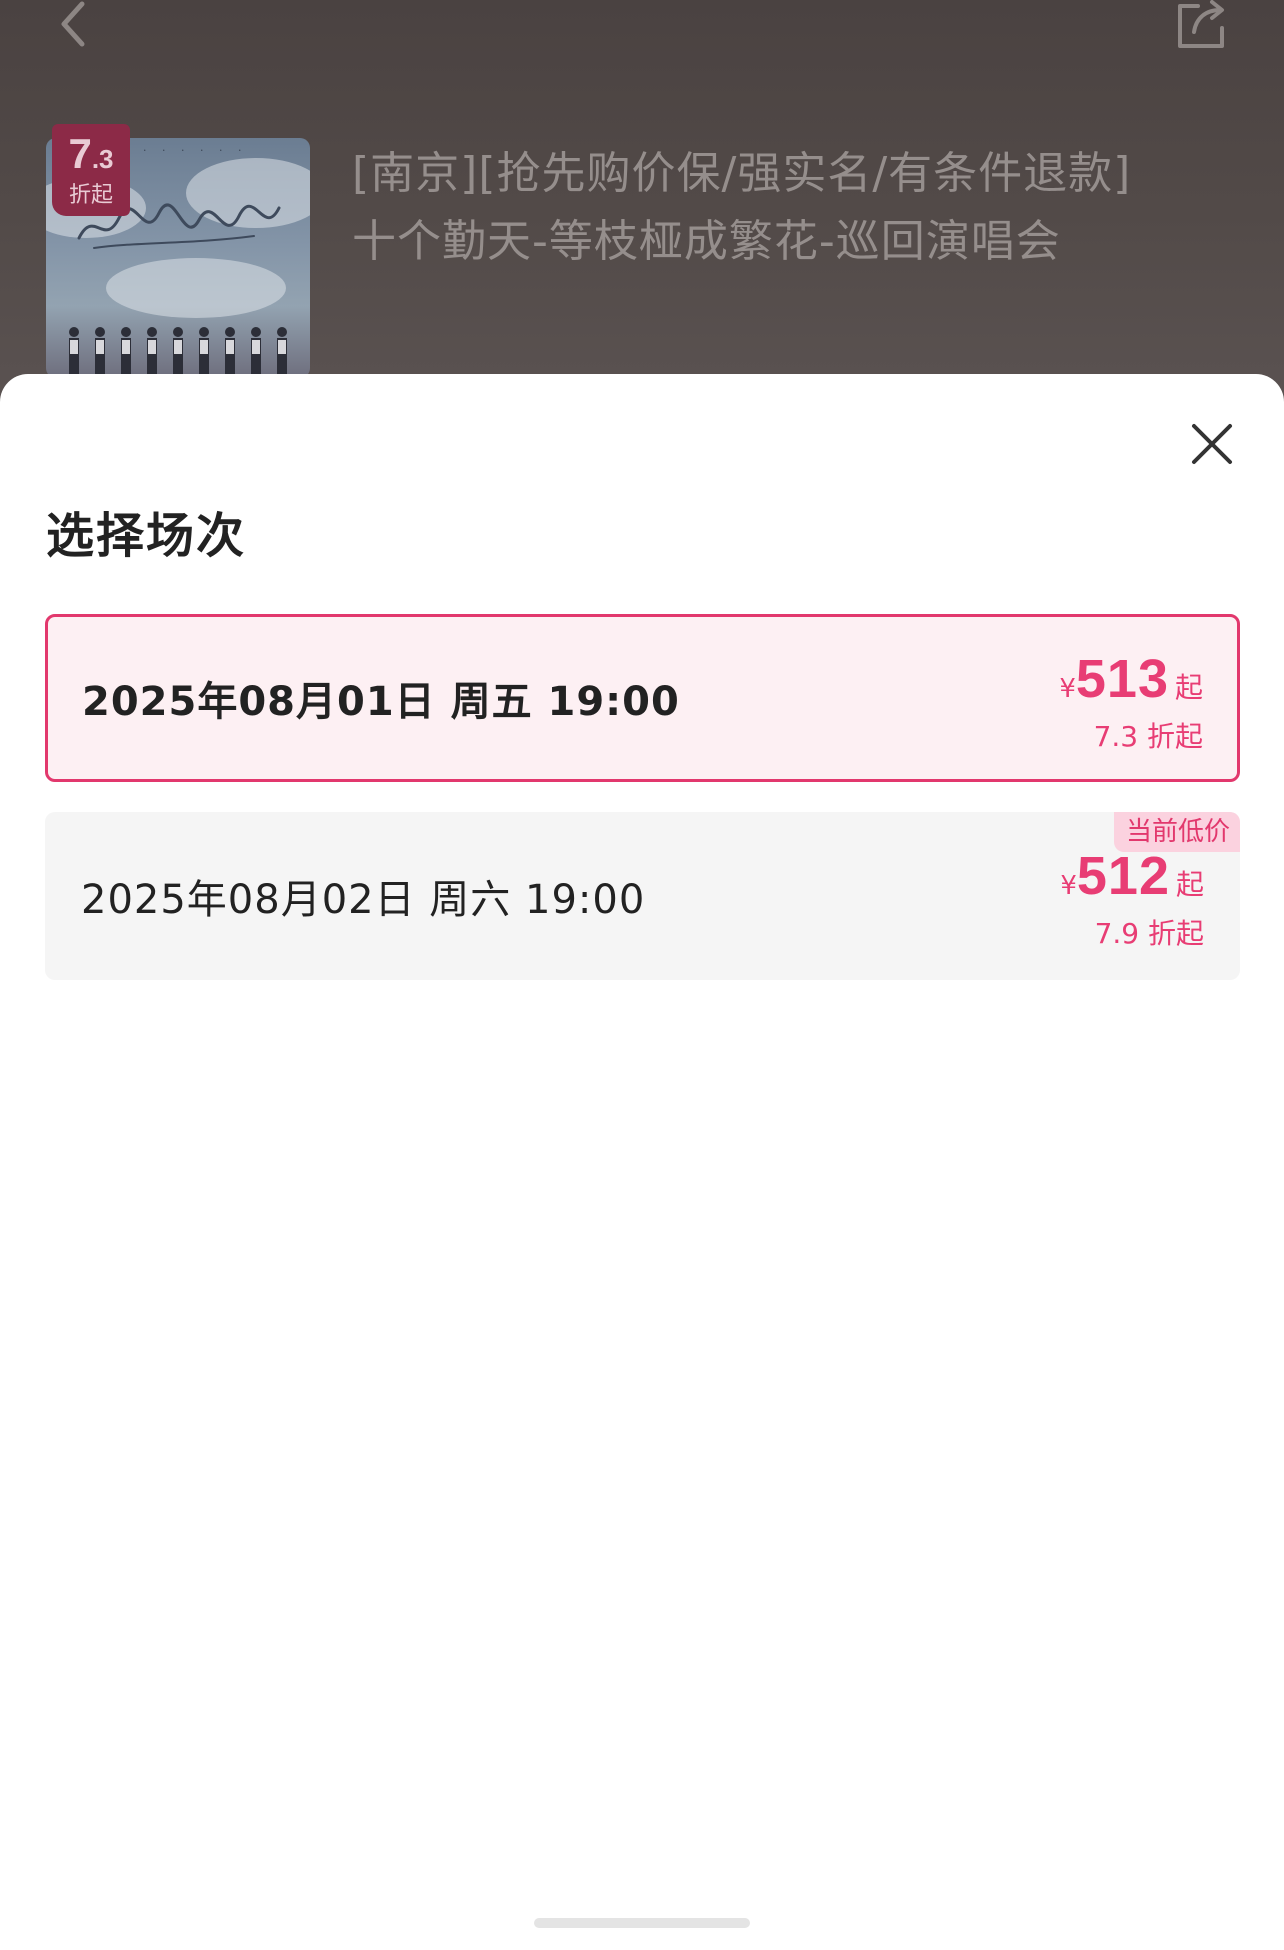 Image resolution: width=1284 pixels, height=1950 pixels. What do you see at coordinates (1123, 876) in the screenshot?
I see `price-value: 512` at bounding box center [1123, 876].